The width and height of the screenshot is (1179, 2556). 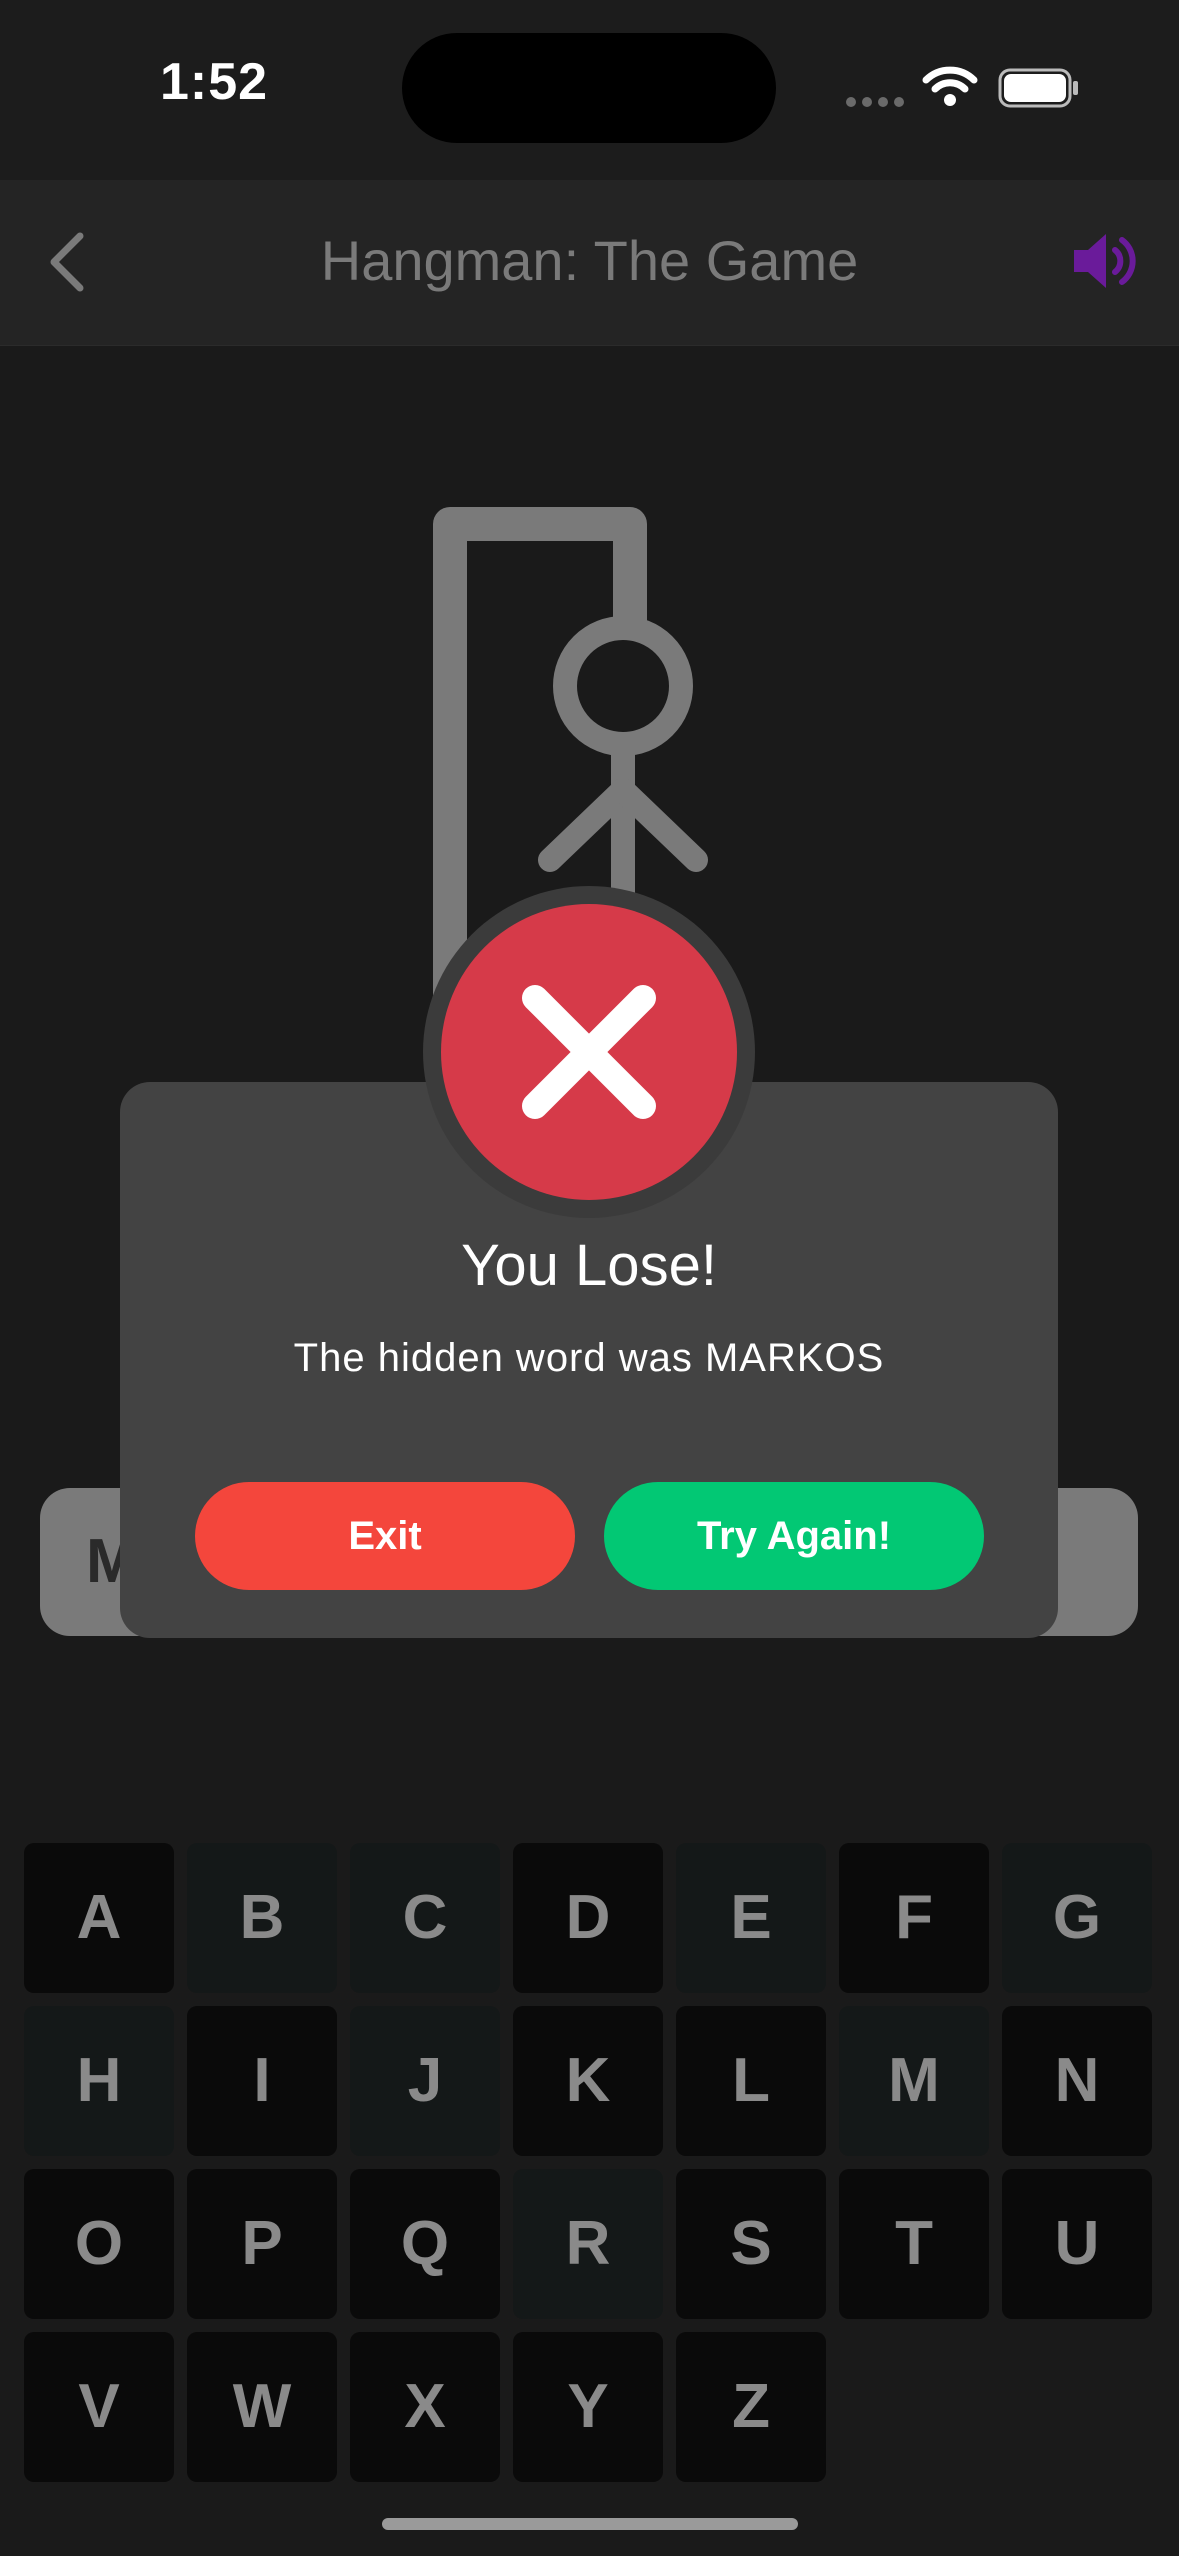 I want to click on key-o: O, so click(x=99, y=2244).